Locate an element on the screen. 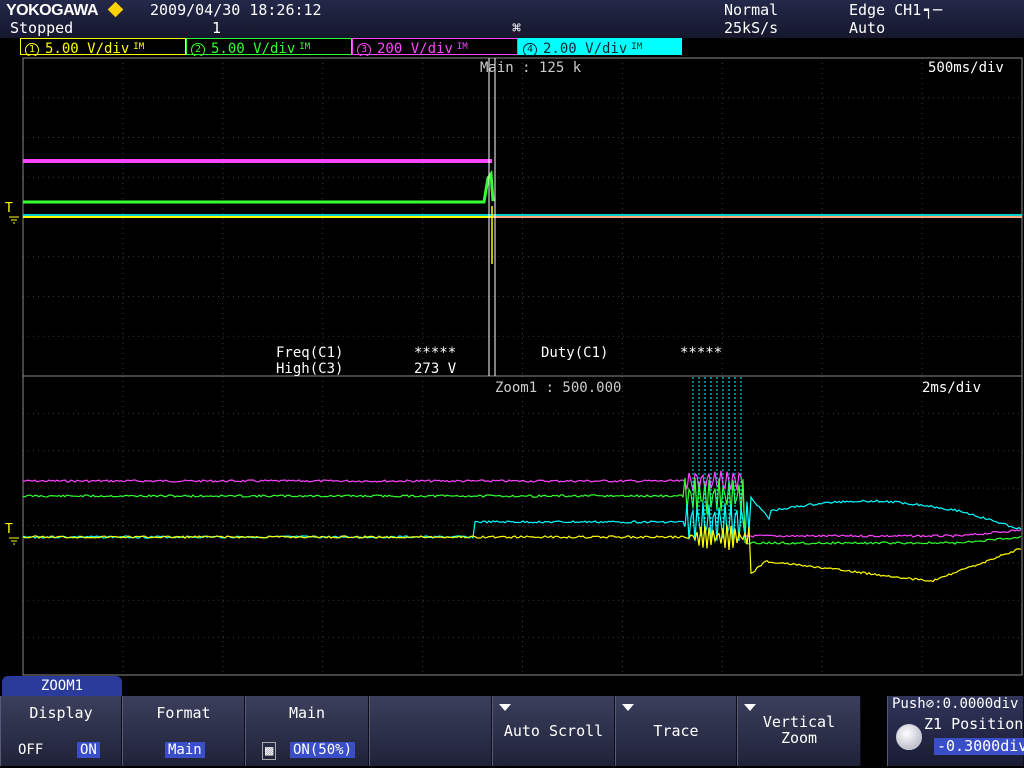  vertical-zoom-label-line1: Vertical is located at coordinates (799, 722).